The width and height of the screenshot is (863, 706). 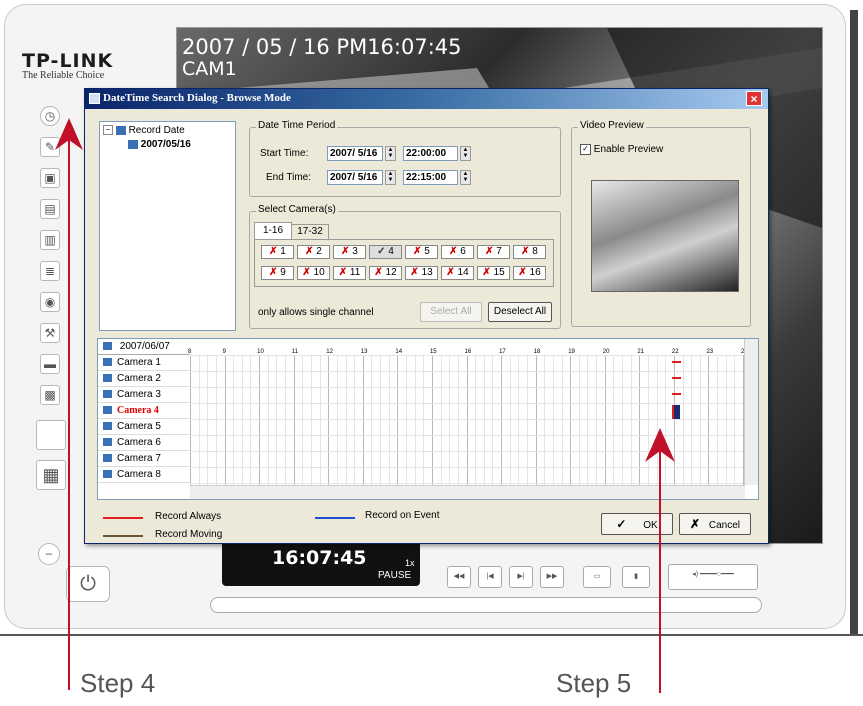 What do you see at coordinates (118, 683) in the screenshot?
I see `step4-label: Step 4` at bounding box center [118, 683].